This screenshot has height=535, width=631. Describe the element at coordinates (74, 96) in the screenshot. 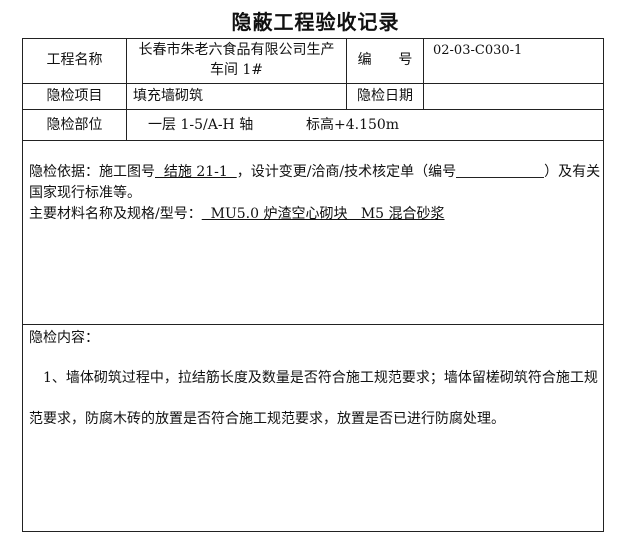

I see `inspection-item-label: 隐检项目` at that location.